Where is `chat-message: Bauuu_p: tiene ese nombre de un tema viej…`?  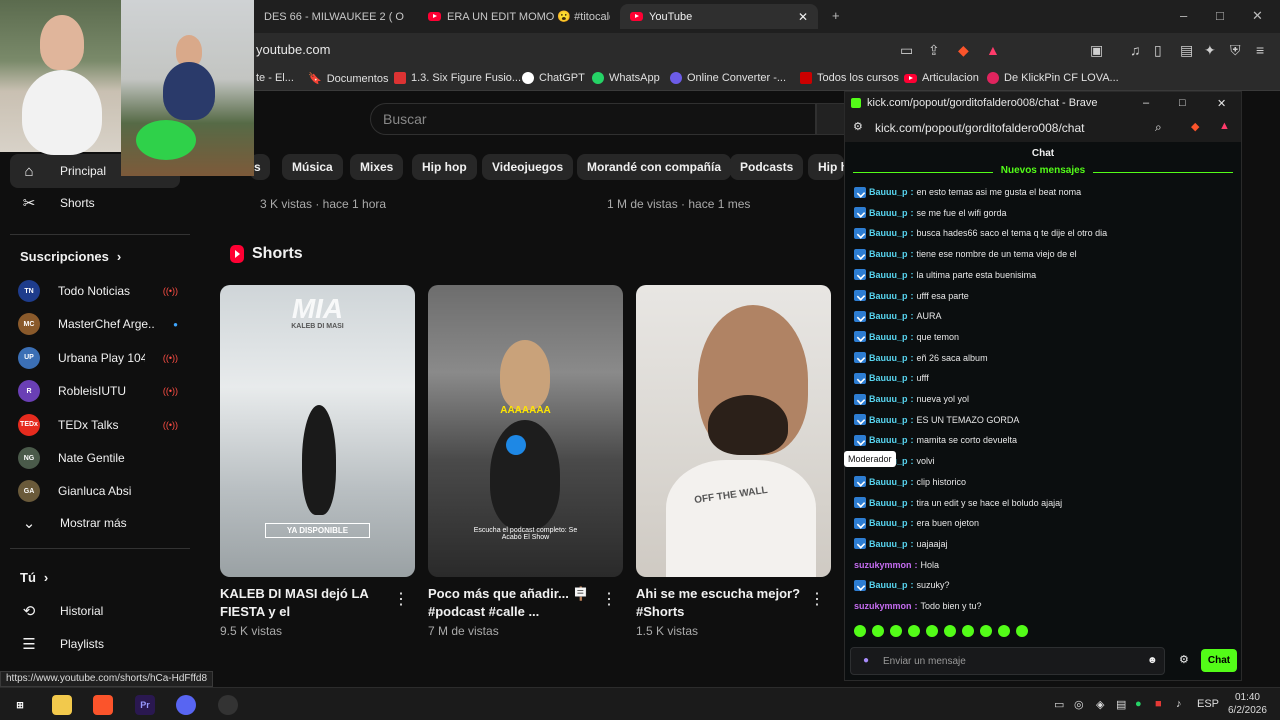
chat-message: Bauuu_p: tiene ese nombre de un tema viej… is located at coordinates (1044, 254).